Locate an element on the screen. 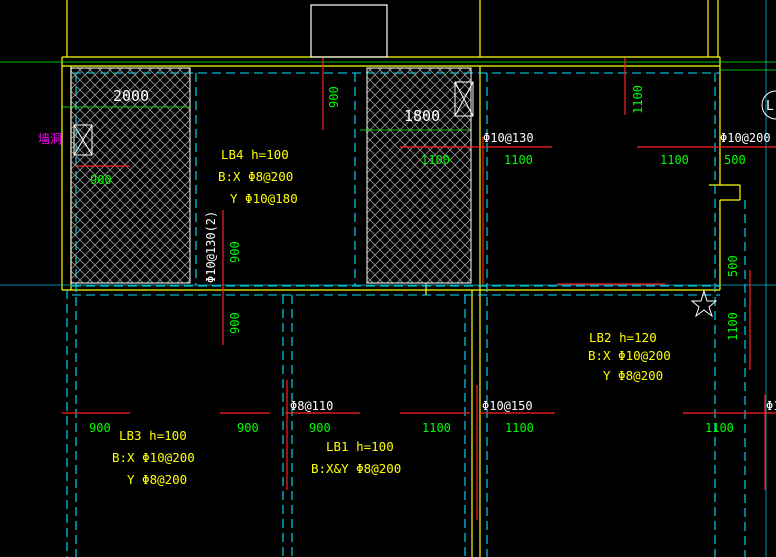 The height and width of the screenshot is (557, 776). rebar-spec: Φ10@150 is located at coordinates (507, 406).